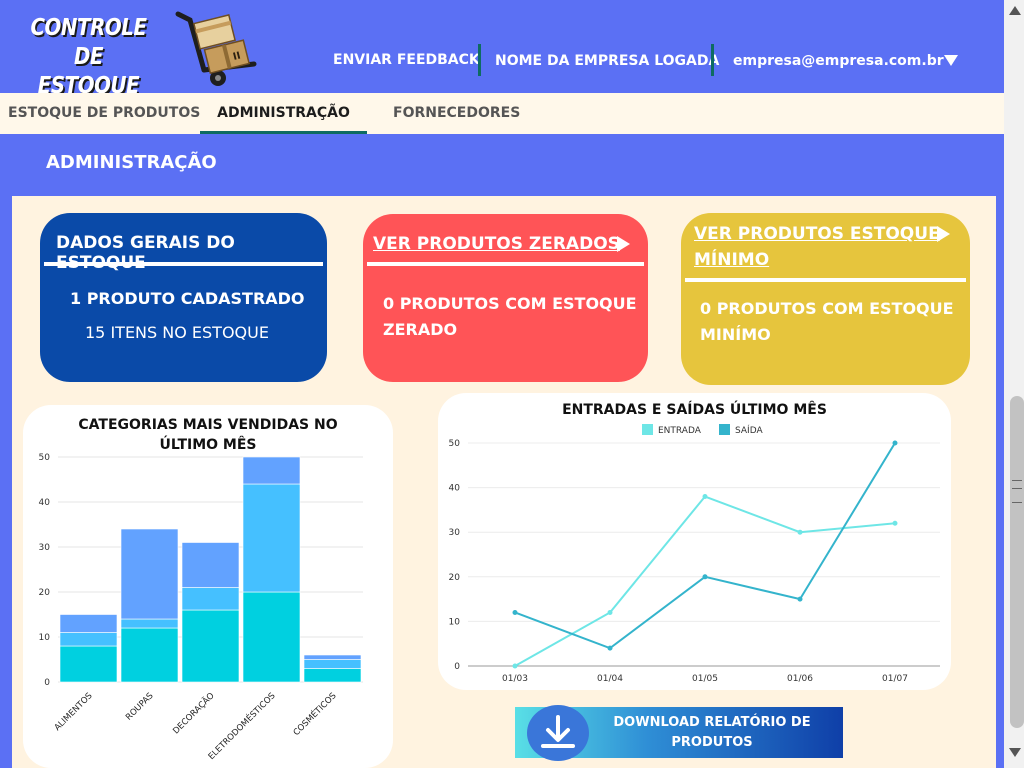  I want to click on item-count: 15 ITENS NO ESTOQUE, so click(177, 332).